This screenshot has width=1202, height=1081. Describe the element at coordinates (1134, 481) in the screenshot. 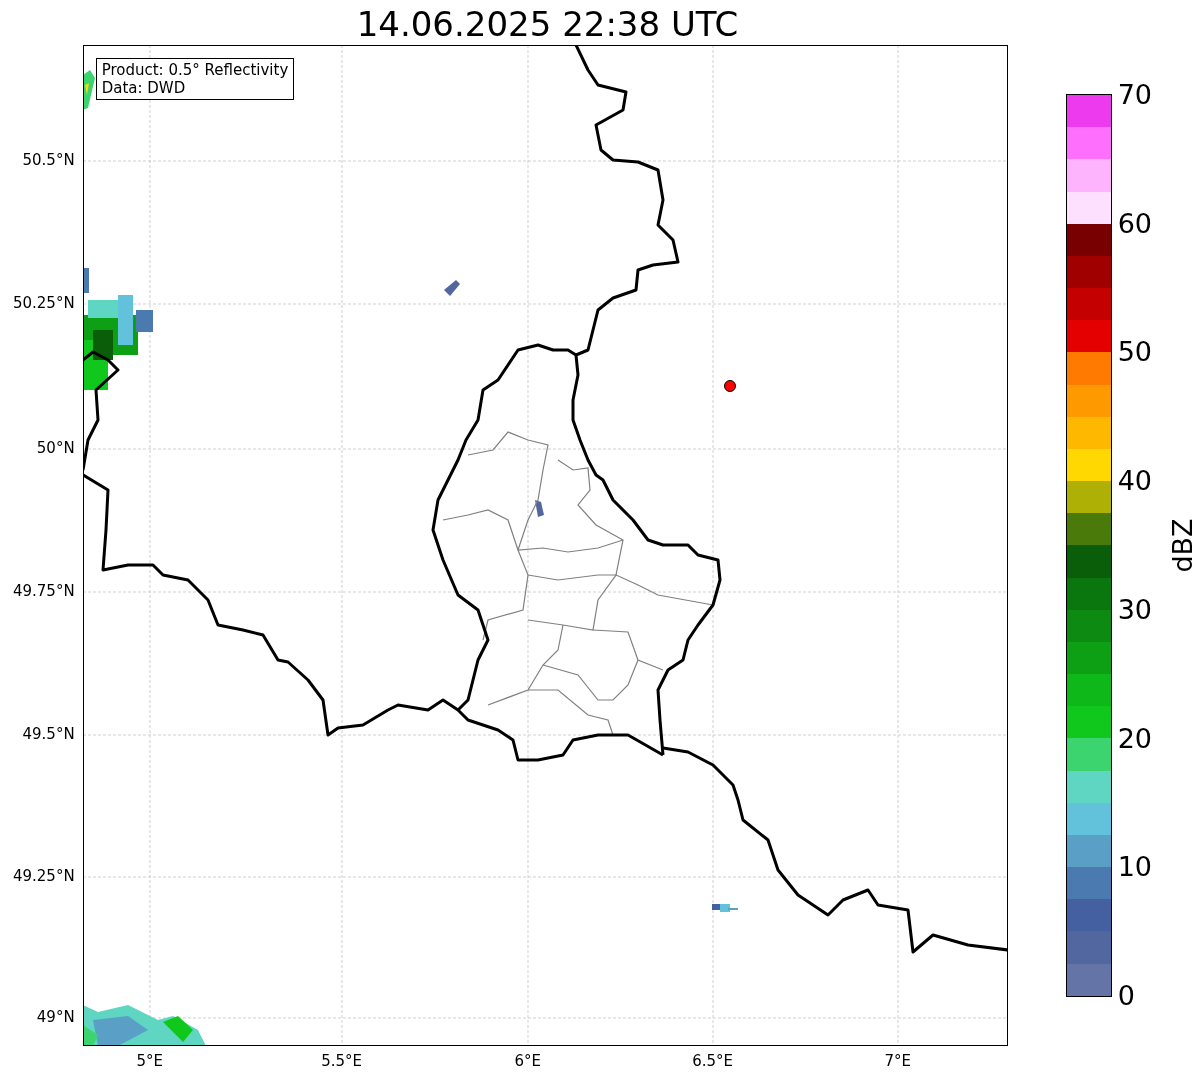

I see `colorbar-tick-label: 40` at that location.